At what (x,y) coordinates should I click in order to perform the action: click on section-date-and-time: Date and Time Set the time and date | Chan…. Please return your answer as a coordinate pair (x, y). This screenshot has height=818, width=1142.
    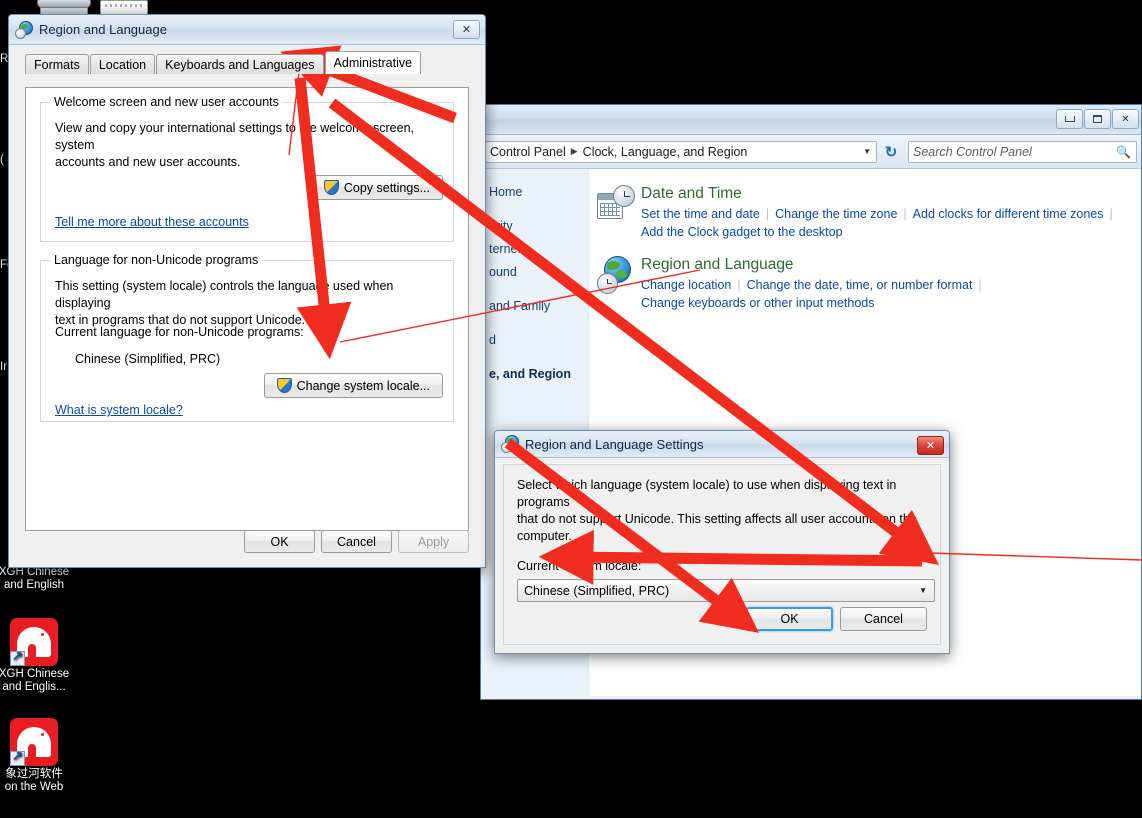
    Looking at the image, I should click on (869, 212).